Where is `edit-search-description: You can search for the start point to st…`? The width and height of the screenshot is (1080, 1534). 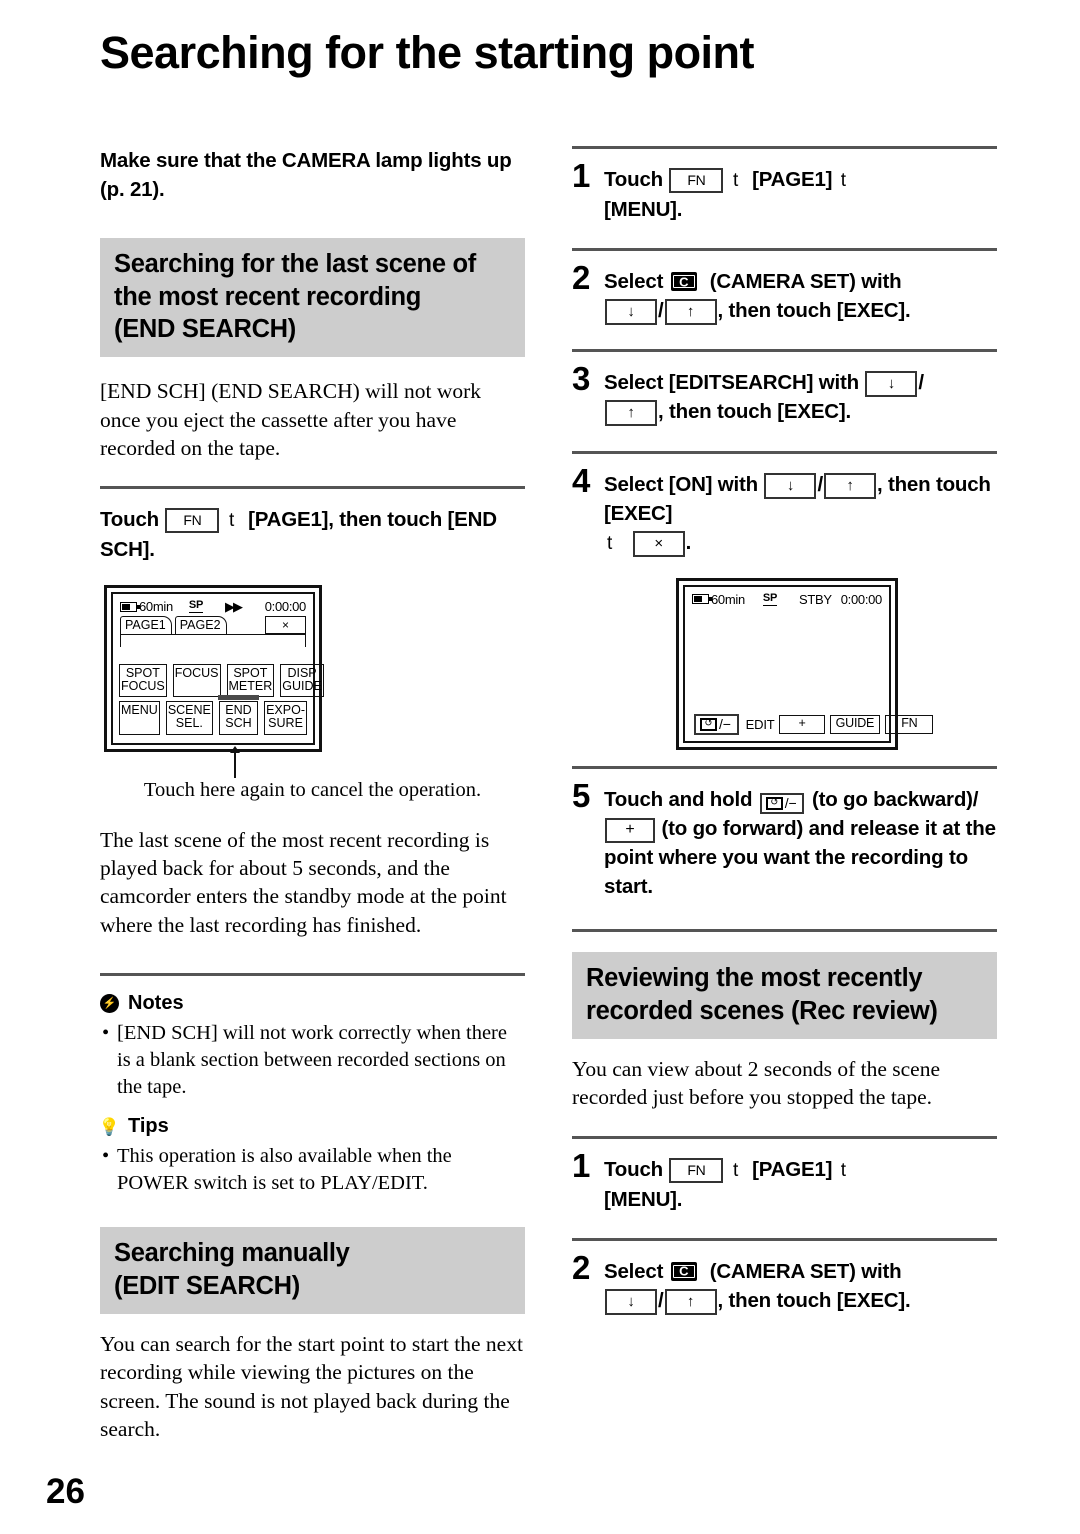 edit-search-description: You can search for the start point to st… is located at coordinates (311, 1387).